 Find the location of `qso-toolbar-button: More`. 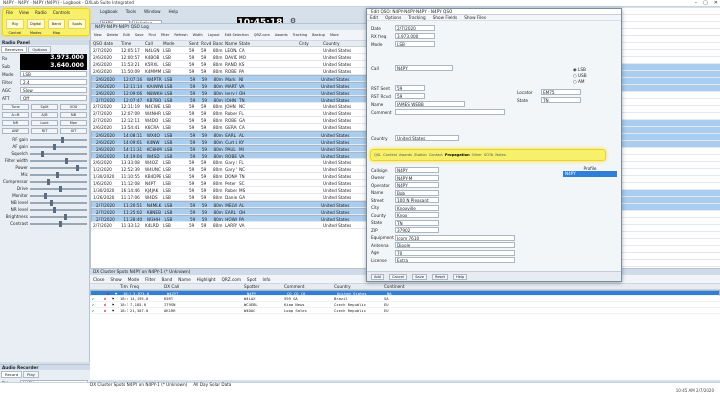

qso-toolbar-button: More is located at coordinates (334, 35).